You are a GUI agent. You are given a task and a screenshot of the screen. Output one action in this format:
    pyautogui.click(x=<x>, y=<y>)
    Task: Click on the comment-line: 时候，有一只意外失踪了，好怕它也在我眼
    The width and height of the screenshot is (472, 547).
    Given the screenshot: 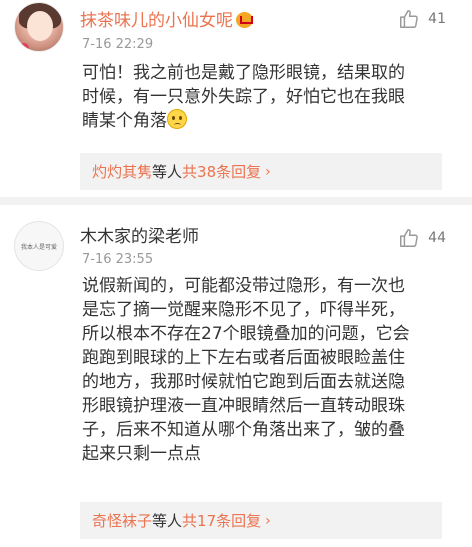 What is the action you would take?
    pyautogui.click(x=243, y=97)
    